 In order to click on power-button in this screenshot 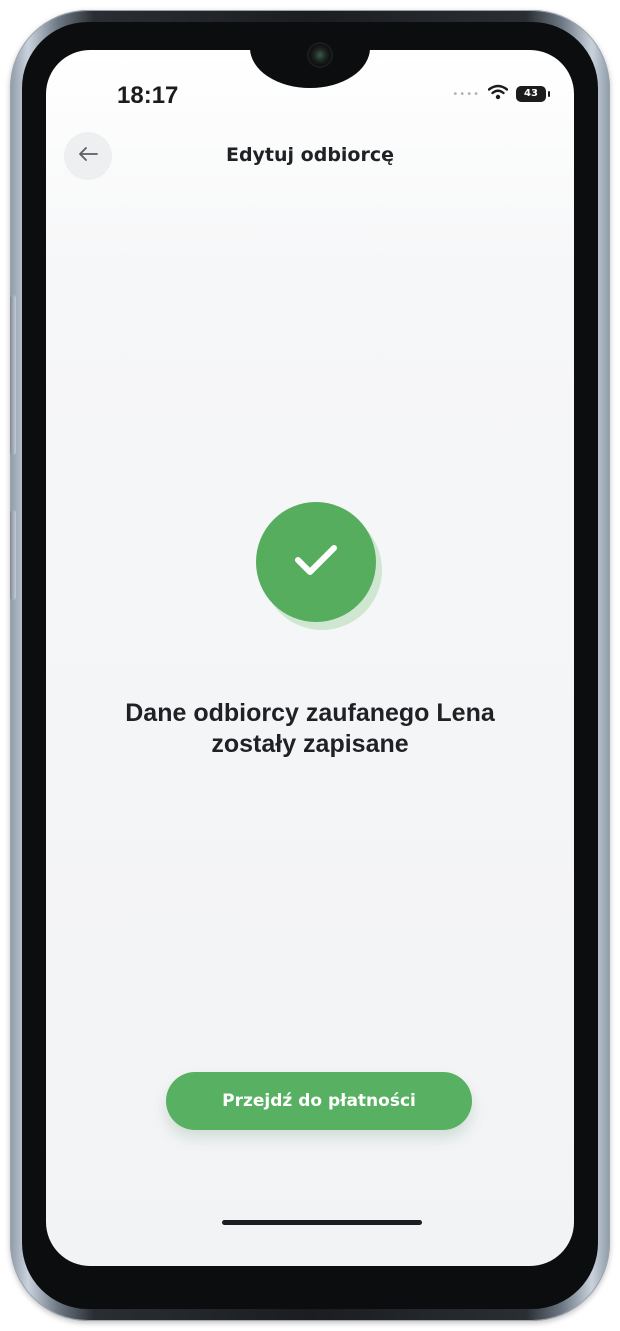, I will do `click(13, 555)`.